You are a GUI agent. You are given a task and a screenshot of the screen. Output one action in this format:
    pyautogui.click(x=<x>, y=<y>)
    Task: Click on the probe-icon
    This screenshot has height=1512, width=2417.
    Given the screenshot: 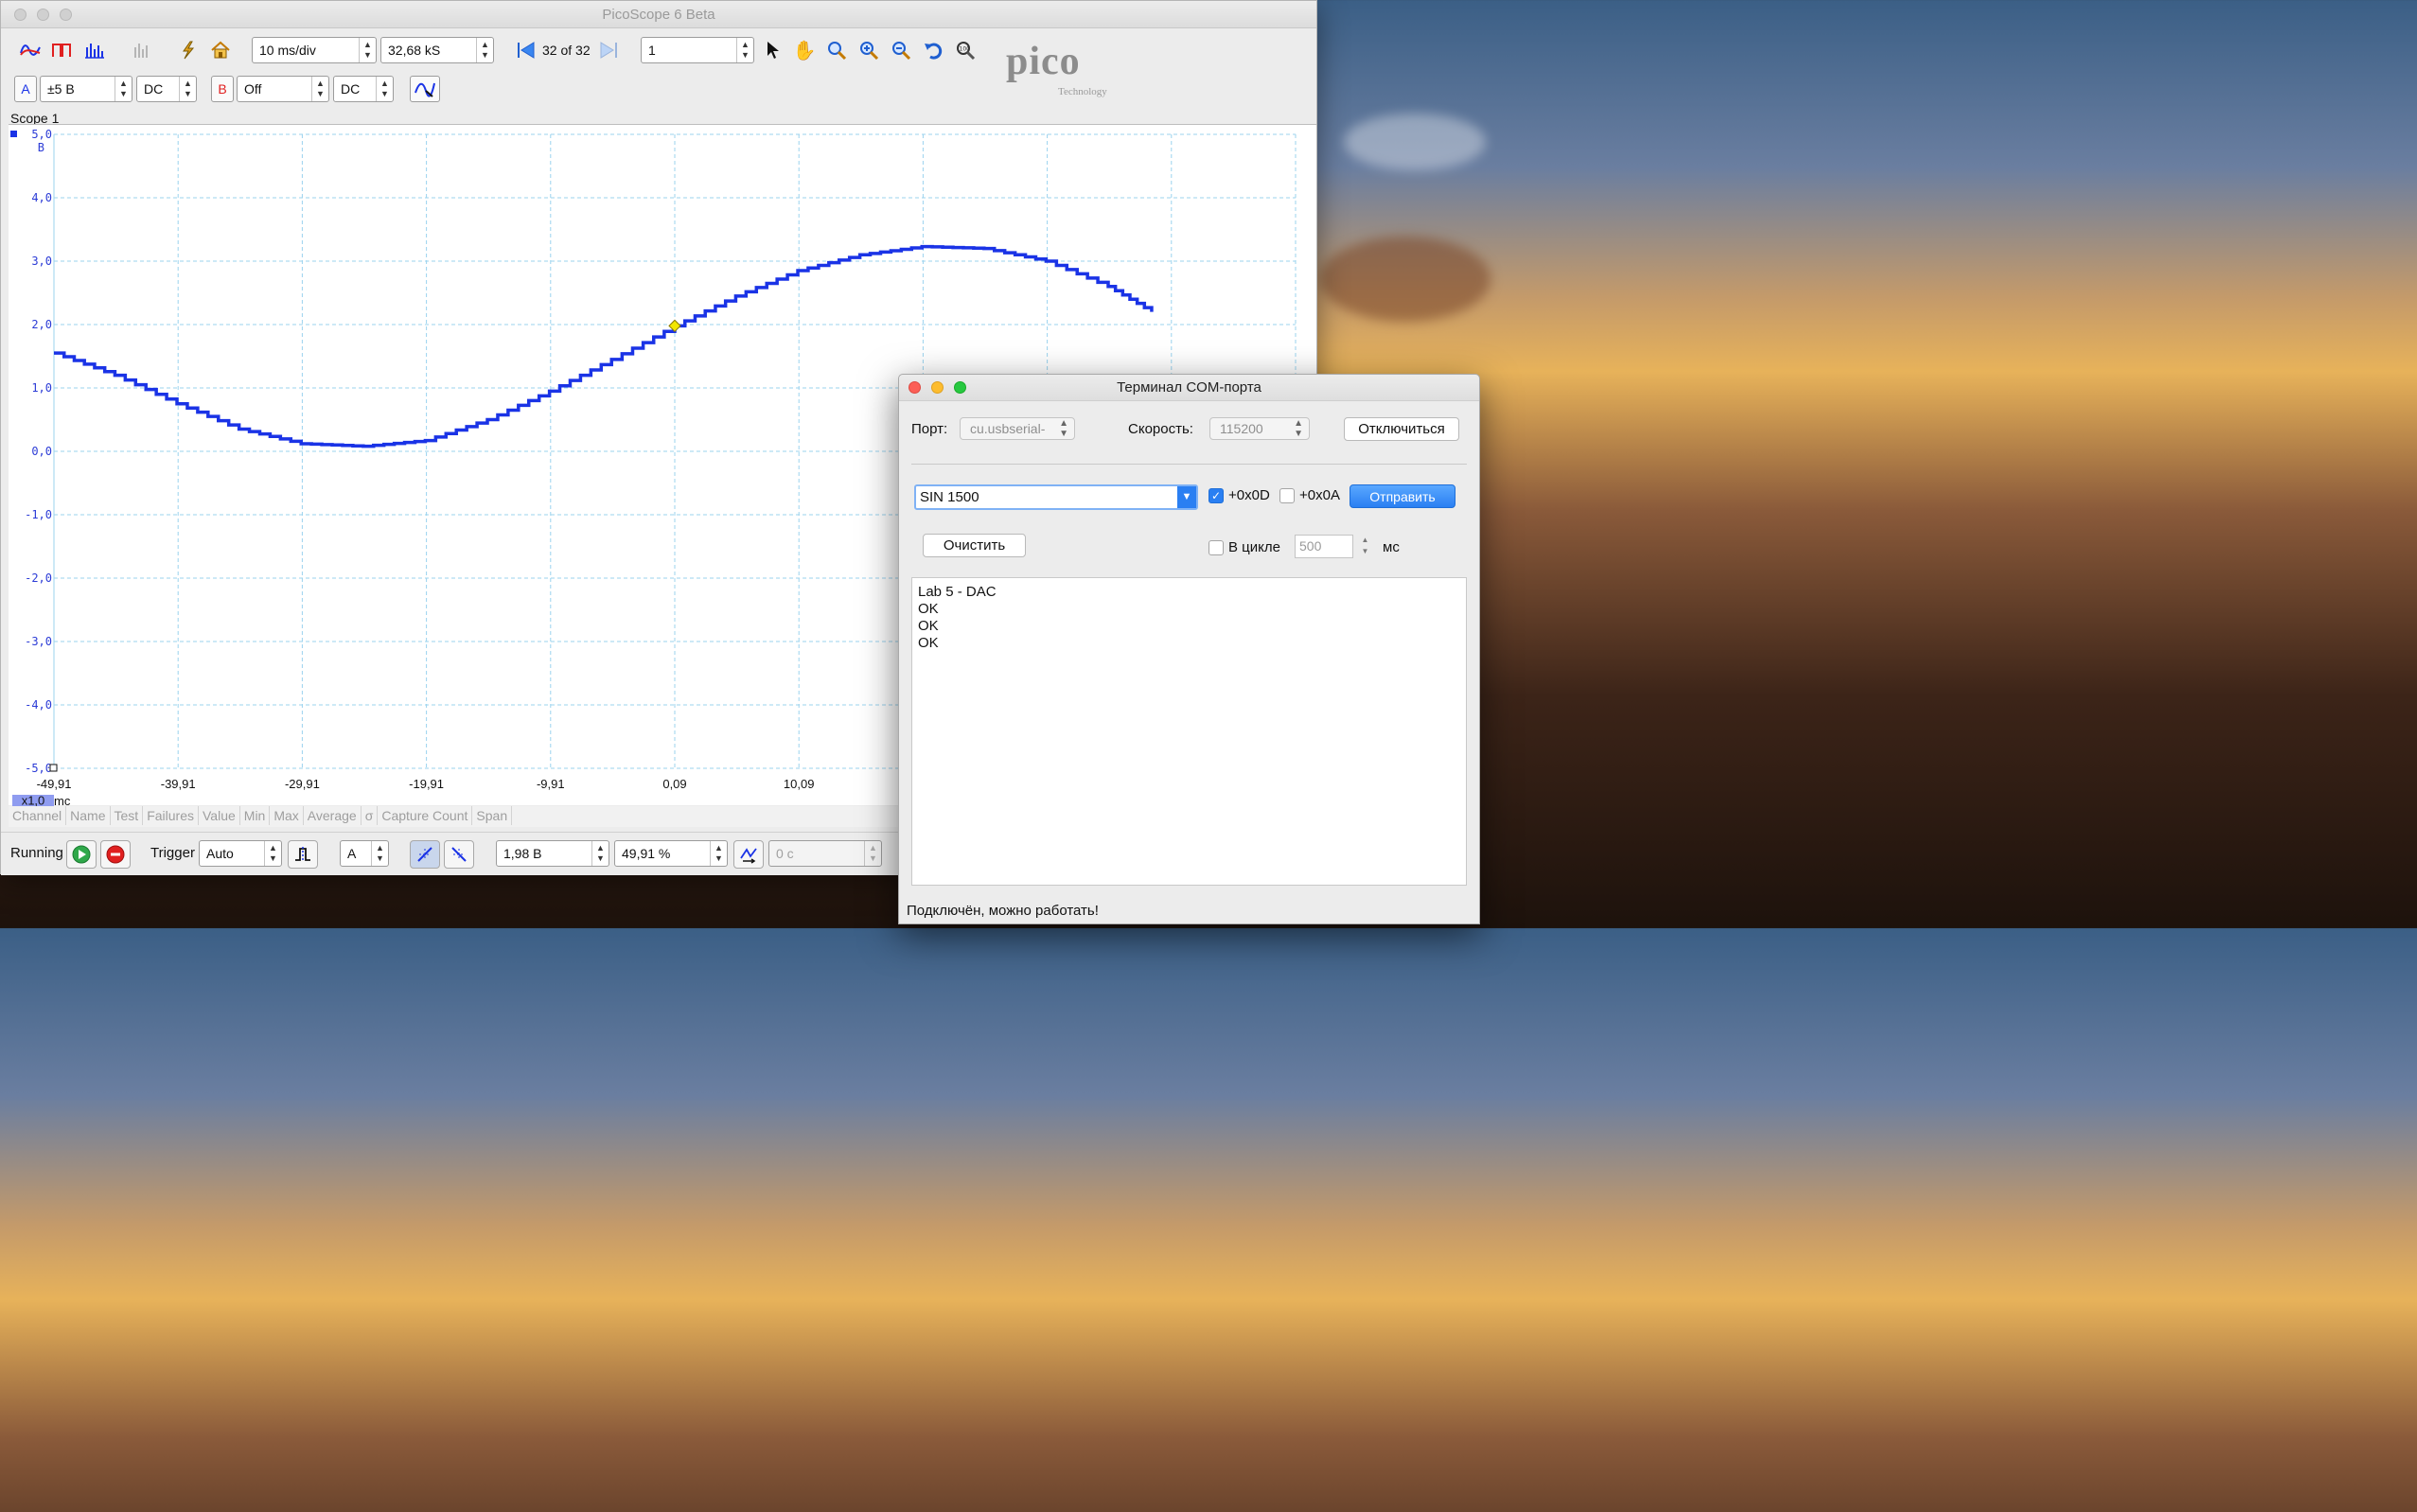 What is the action you would take?
    pyautogui.click(x=187, y=50)
    